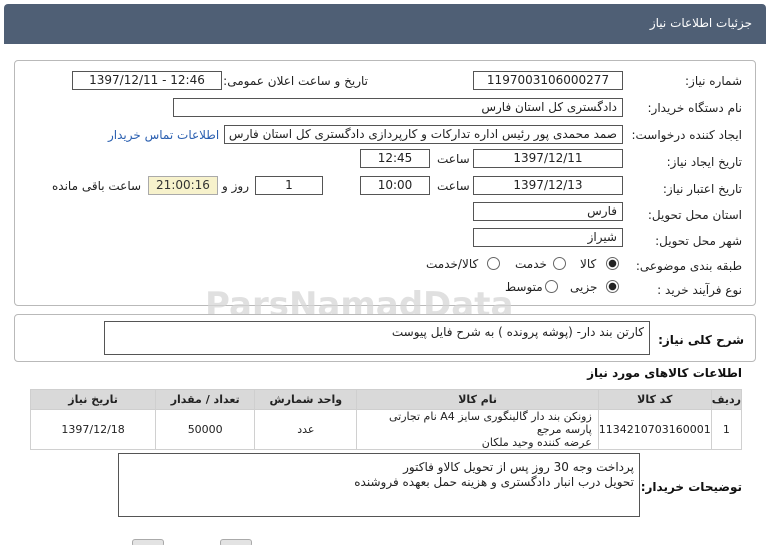 This screenshot has width=770, height=545. I want to click on goods-title: اطلاعات کالاهای مورد نیاز, so click(664, 373).